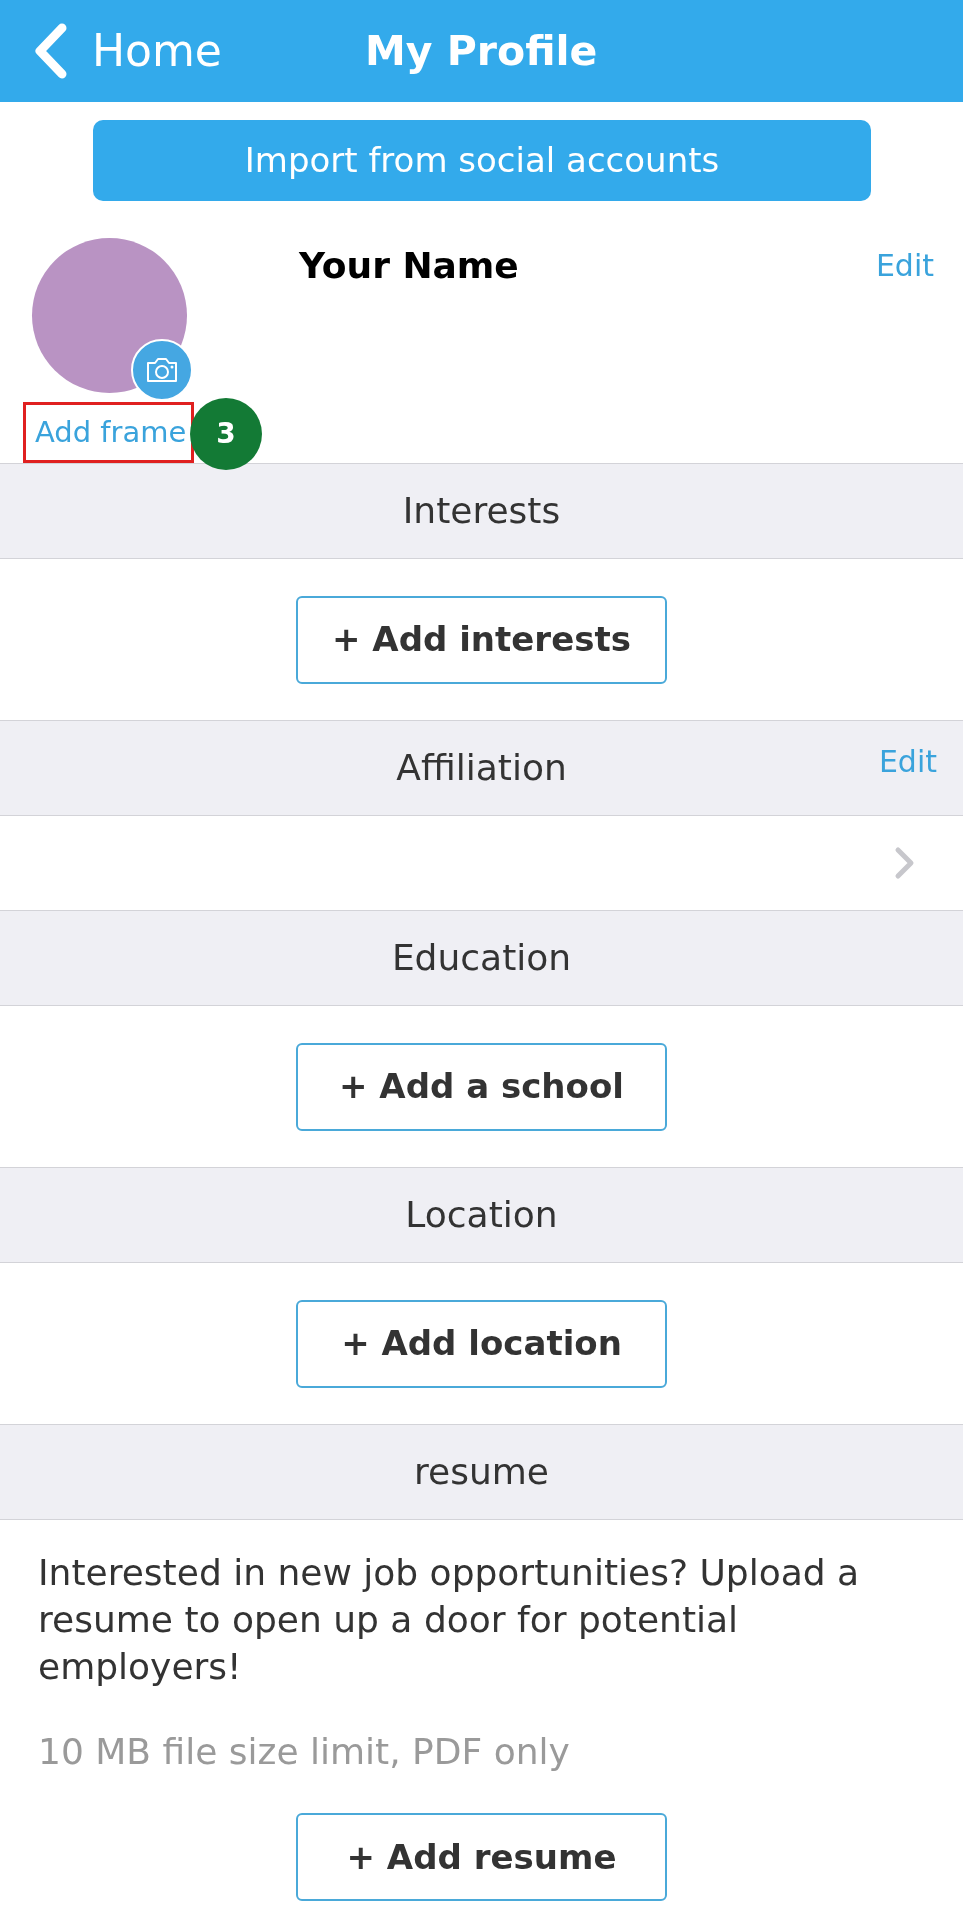  Describe the element at coordinates (481, 1343) in the screenshot. I see `add-button: + Add location` at that location.